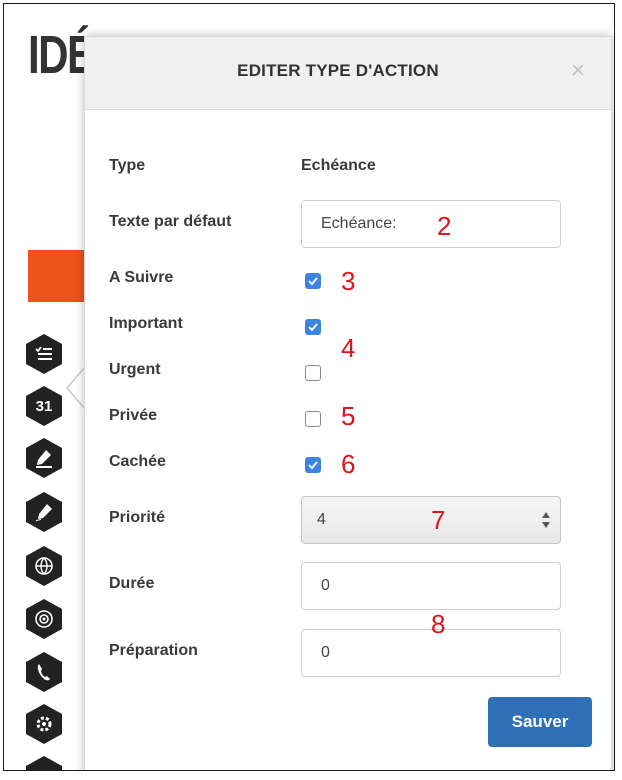 This screenshot has width=622, height=780. What do you see at coordinates (438, 624) in the screenshot?
I see `annotation-number: 8` at bounding box center [438, 624].